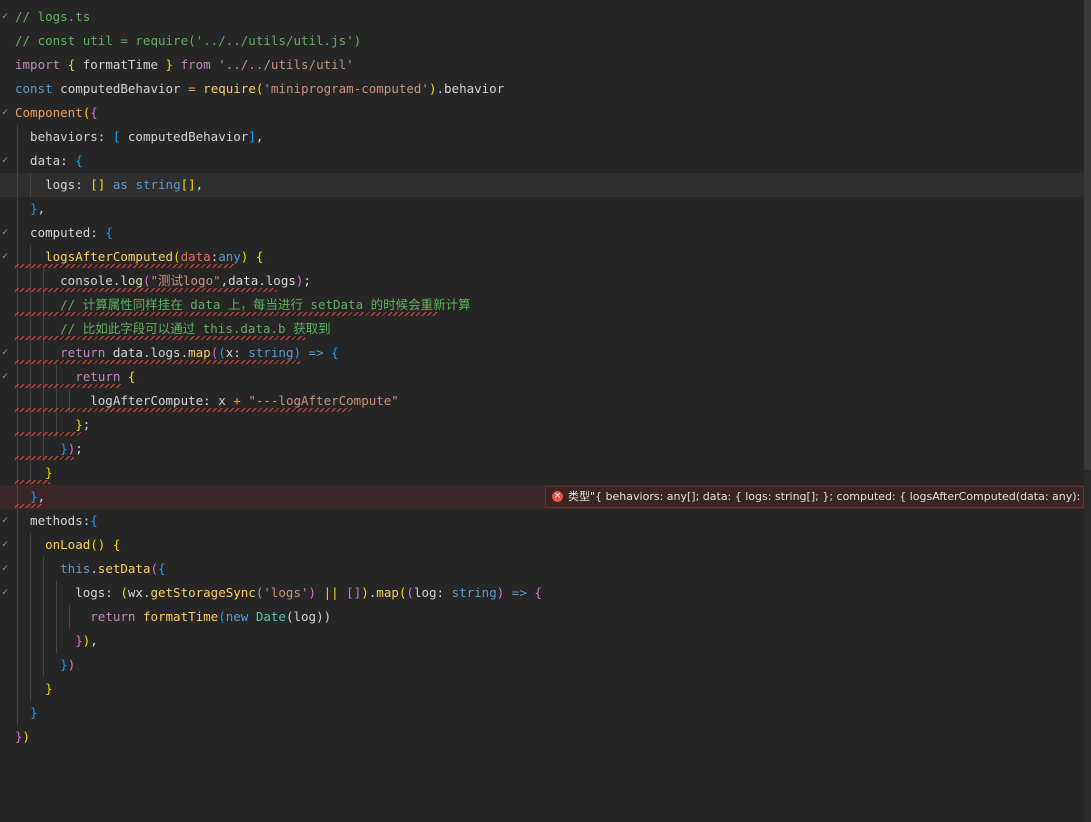 The width and height of the screenshot is (1091, 822). What do you see at coordinates (542, 257) in the screenshot?
I see `code-line: ✓ logsAfterComputed(data:any) {` at bounding box center [542, 257].